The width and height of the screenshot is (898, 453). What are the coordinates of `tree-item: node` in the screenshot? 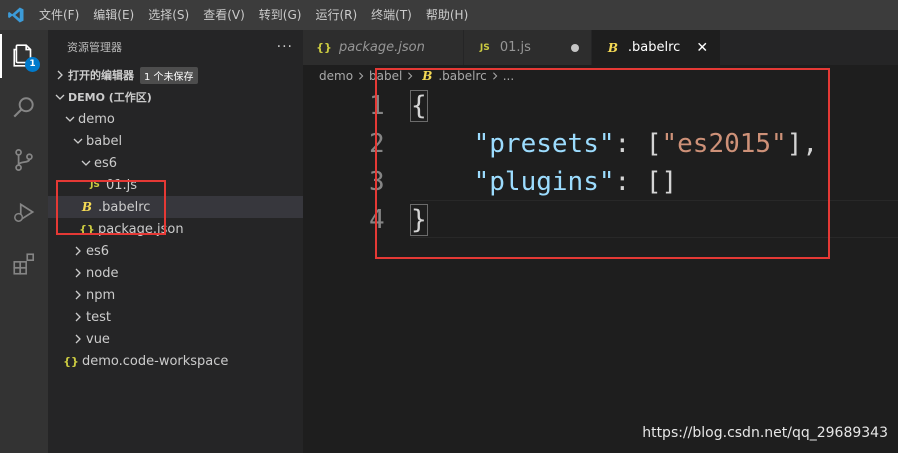 It's located at (175, 273).